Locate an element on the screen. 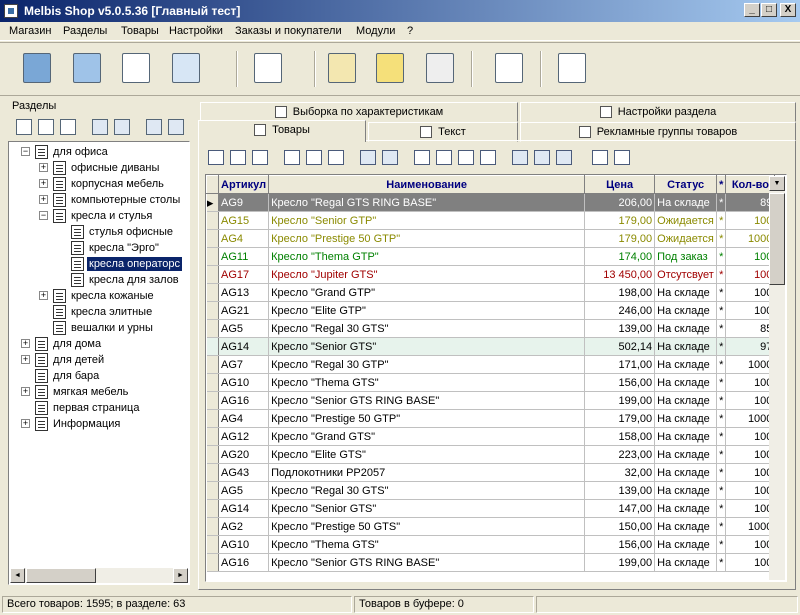 Image resolution: width=800 pixels, height=615 pixels. basket-window-button is located at coordinates (571, 69).